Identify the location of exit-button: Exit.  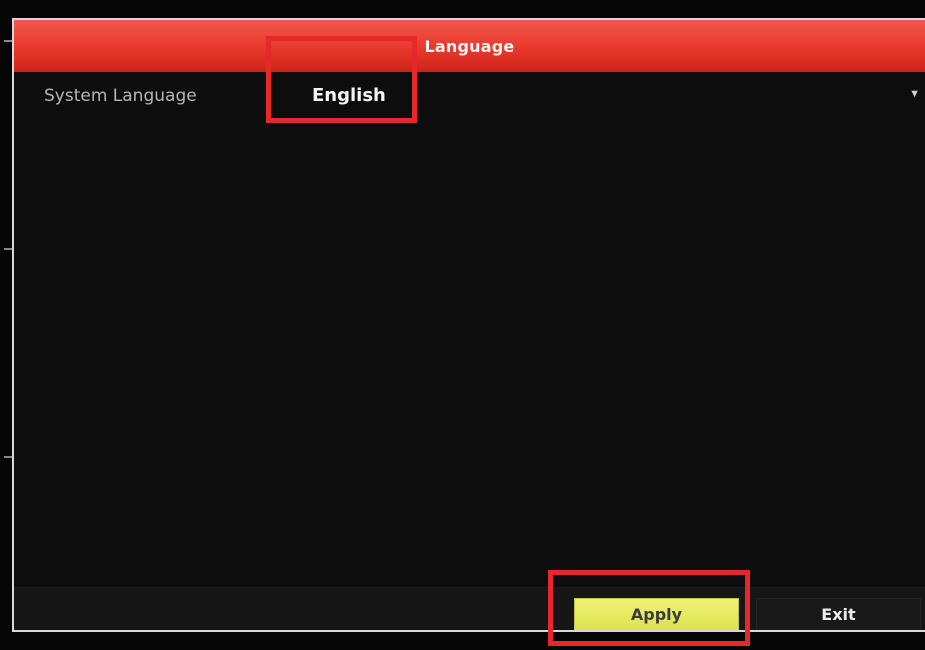
(838, 614).